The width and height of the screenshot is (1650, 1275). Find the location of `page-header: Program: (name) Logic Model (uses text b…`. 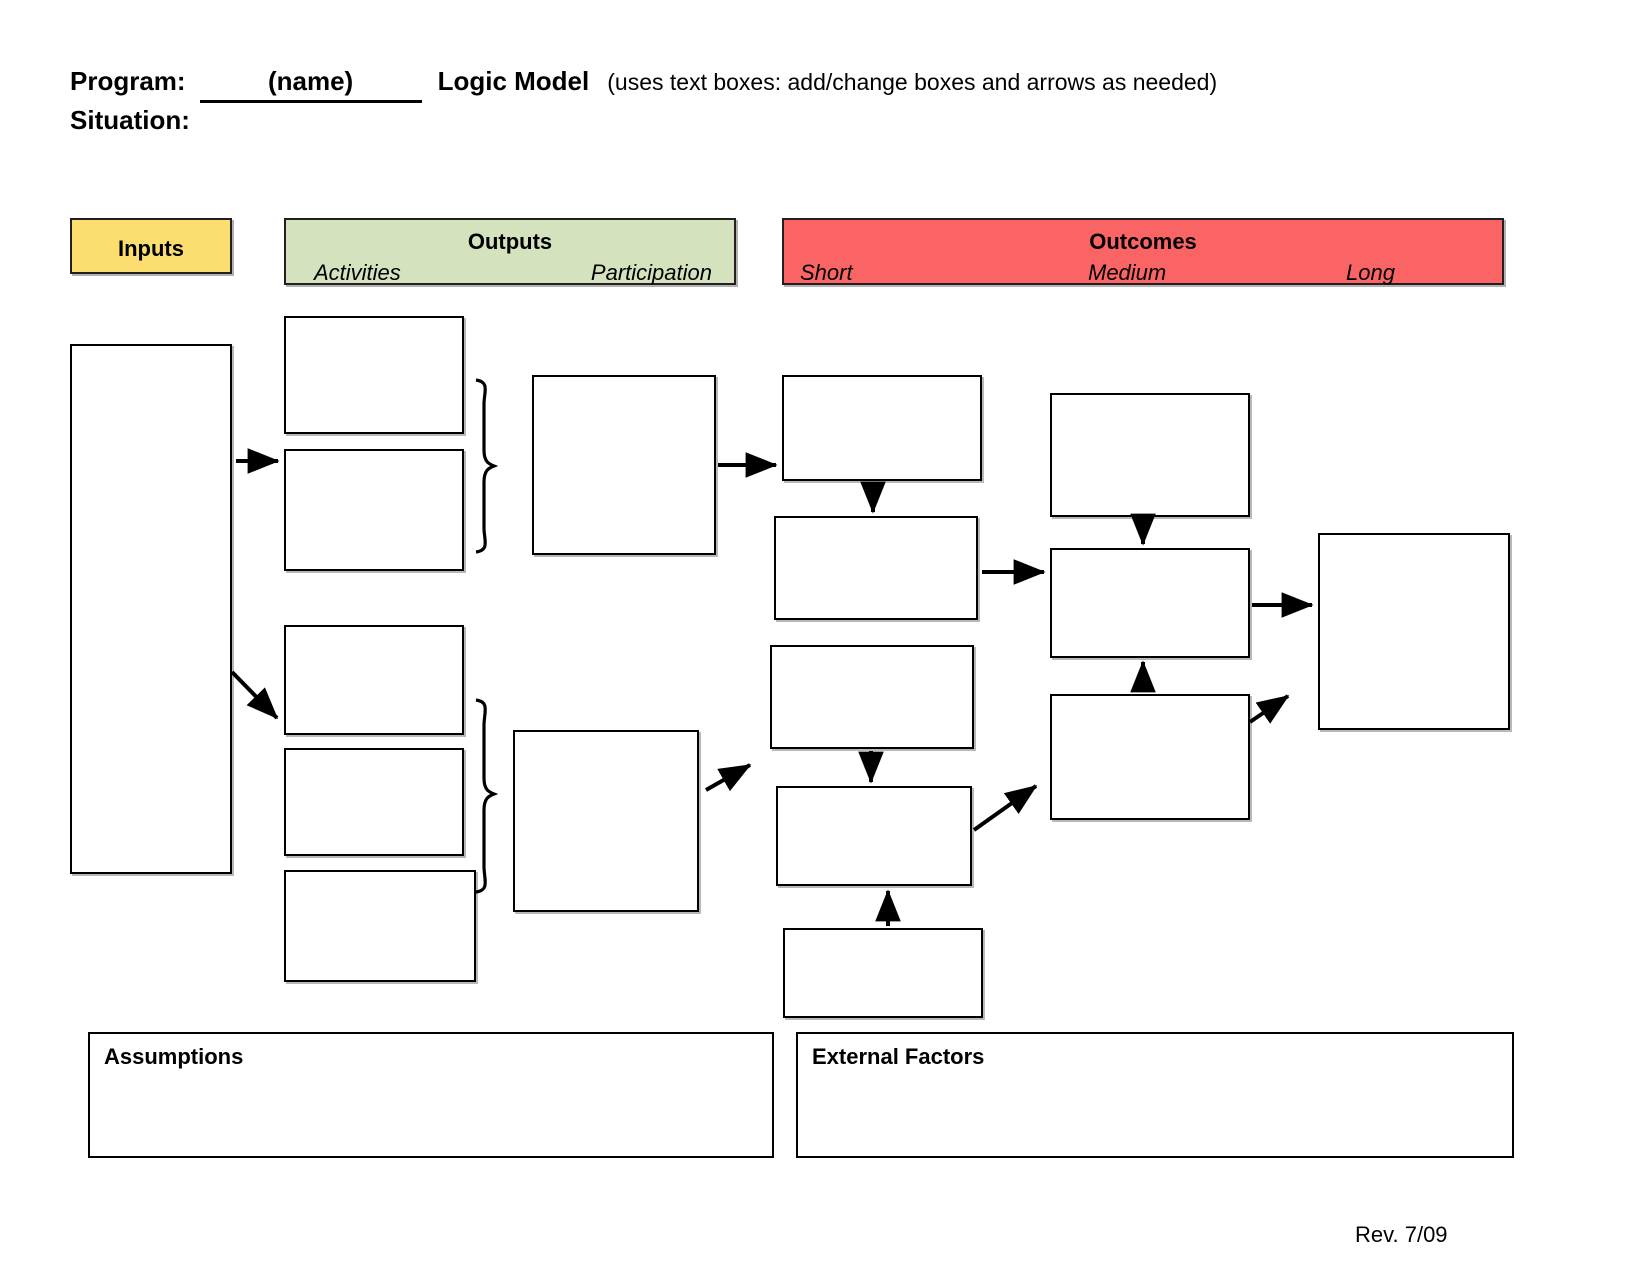

page-header: Program: (name) Logic Model (uses text b… is located at coordinates (770, 101).